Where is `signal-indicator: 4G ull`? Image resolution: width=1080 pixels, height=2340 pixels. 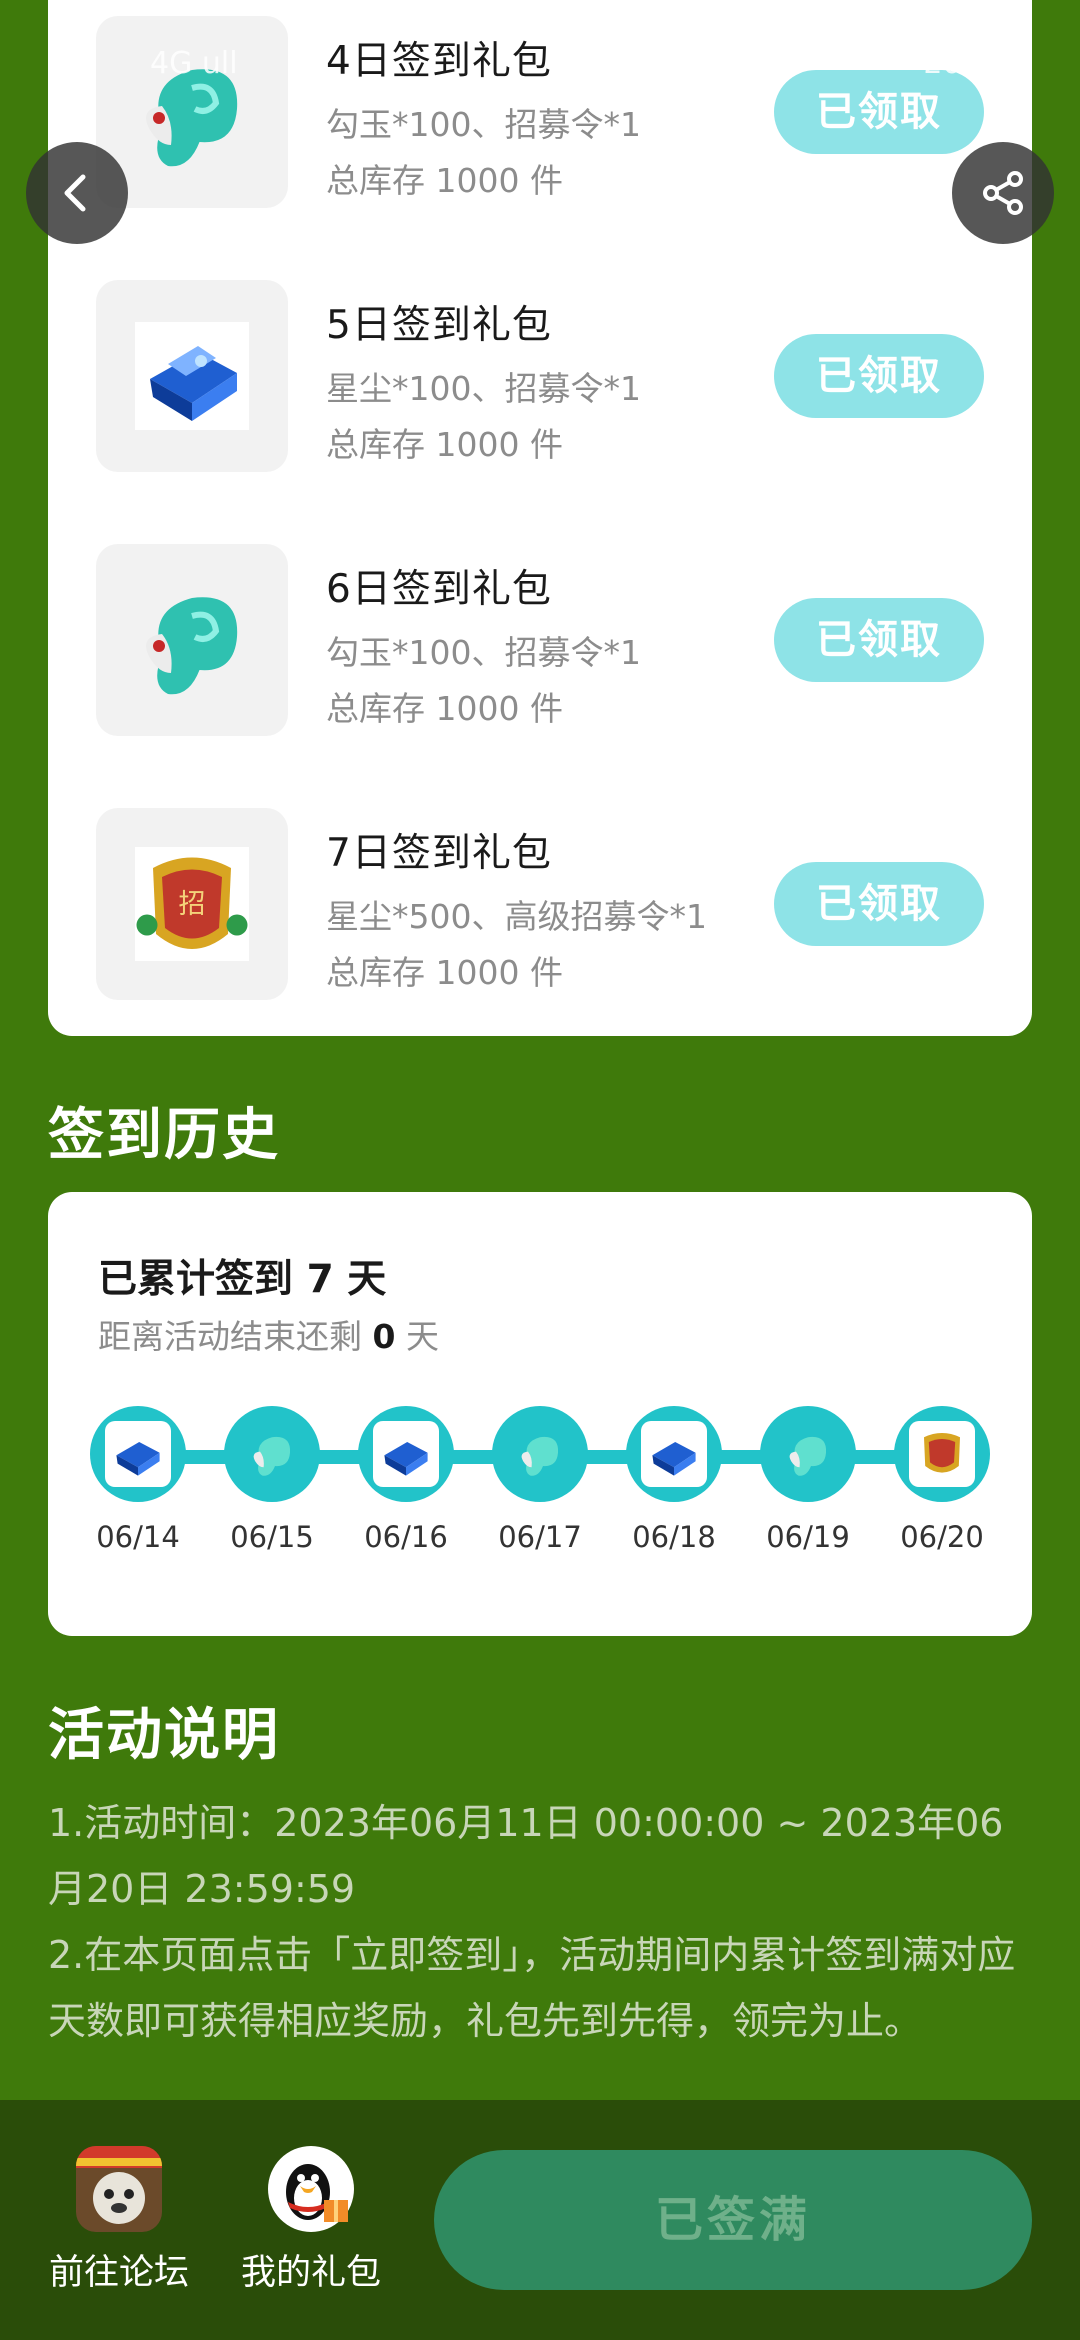 signal-indicator: 4G ull is located at coordinates (194, 63).